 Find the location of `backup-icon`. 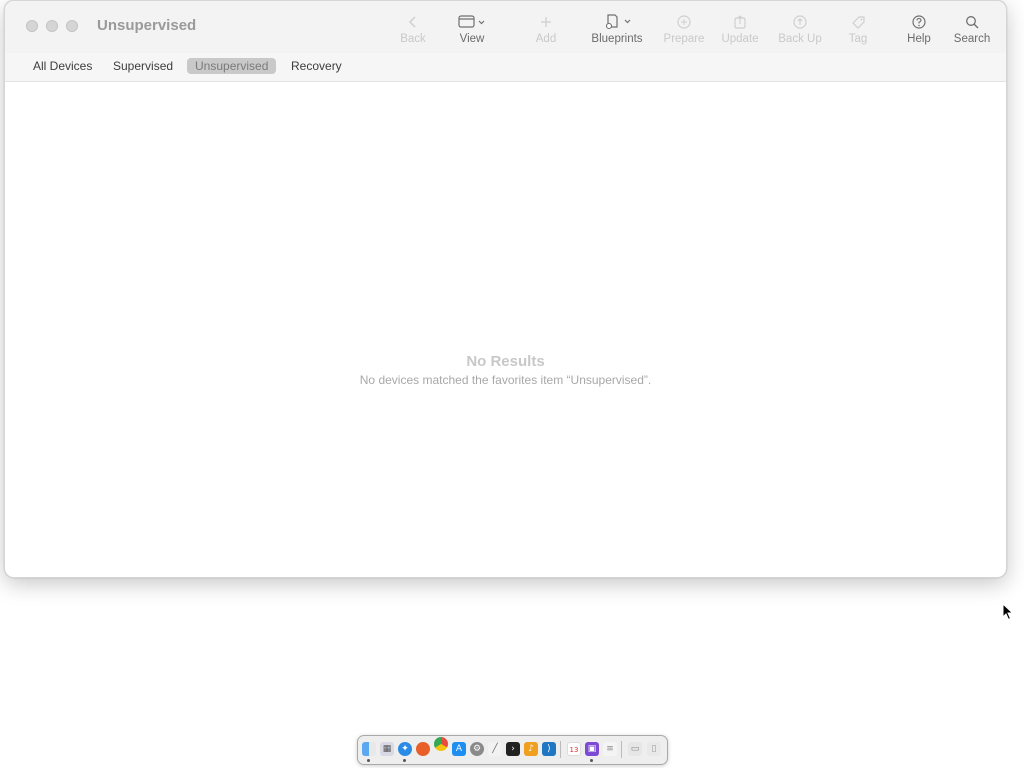

backup-icon is located at coordinates (800, 21).